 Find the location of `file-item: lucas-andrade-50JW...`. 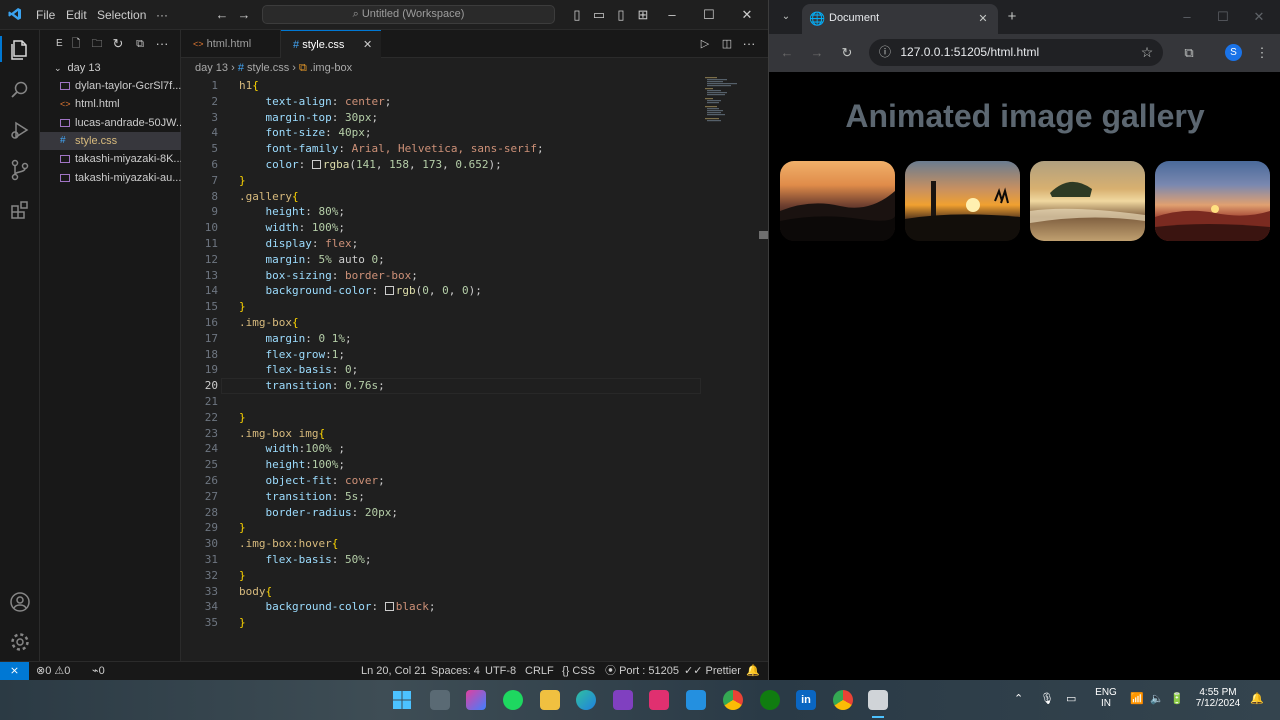

file-item: lucas-andrade-50JW... is located at coordinates (110, 123).